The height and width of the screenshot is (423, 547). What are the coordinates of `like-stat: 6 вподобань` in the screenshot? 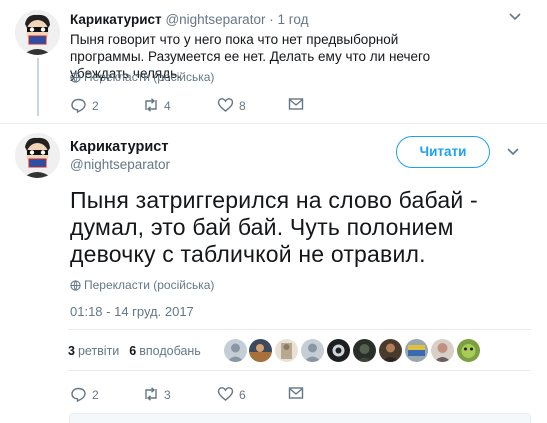 It's located at (165, 351).